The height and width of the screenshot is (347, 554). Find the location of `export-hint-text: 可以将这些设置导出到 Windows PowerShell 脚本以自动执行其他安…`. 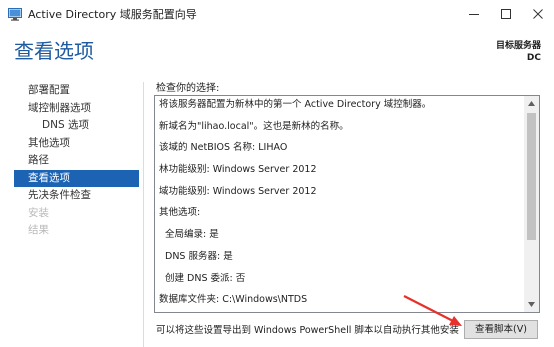

export-hint-text: 可以将这些设置导出到 Windows PowerShell 脚本以自动执行其他安… is located at coordinates (307, 330).